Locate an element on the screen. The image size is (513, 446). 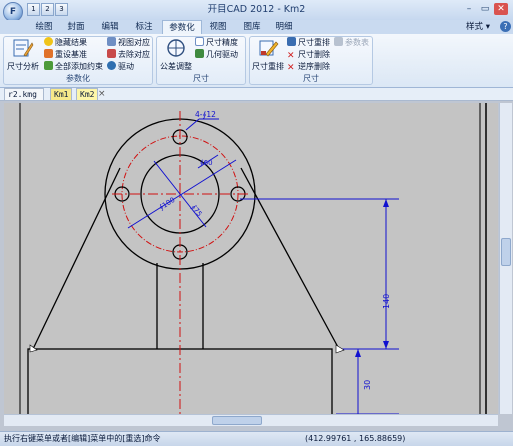
rearrange-big-label: 尺寸重排 is located at coordinates (268, 66).